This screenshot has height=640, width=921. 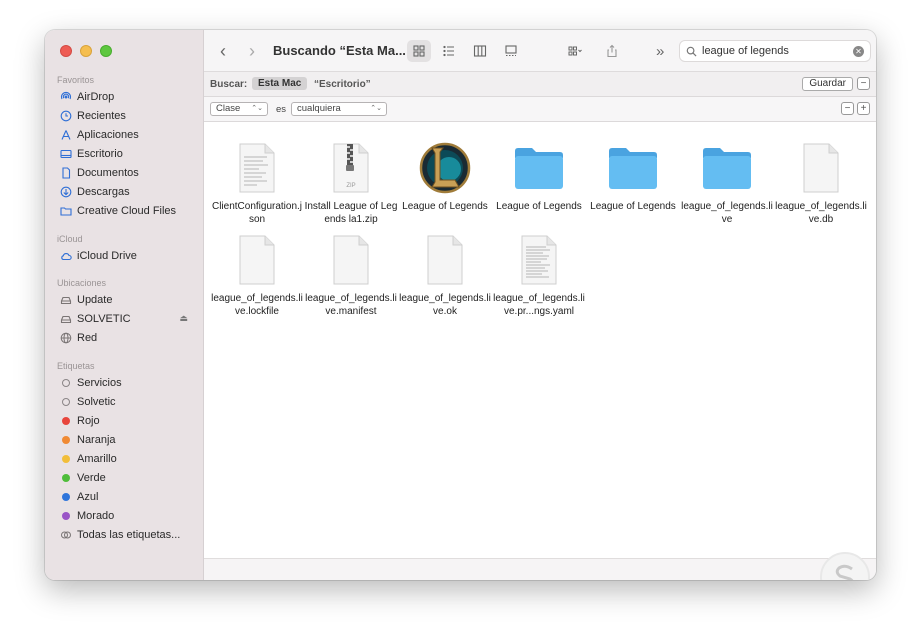 I want to click on file-name: league_of_legends.live.manifest, so click(x=351, y=305).